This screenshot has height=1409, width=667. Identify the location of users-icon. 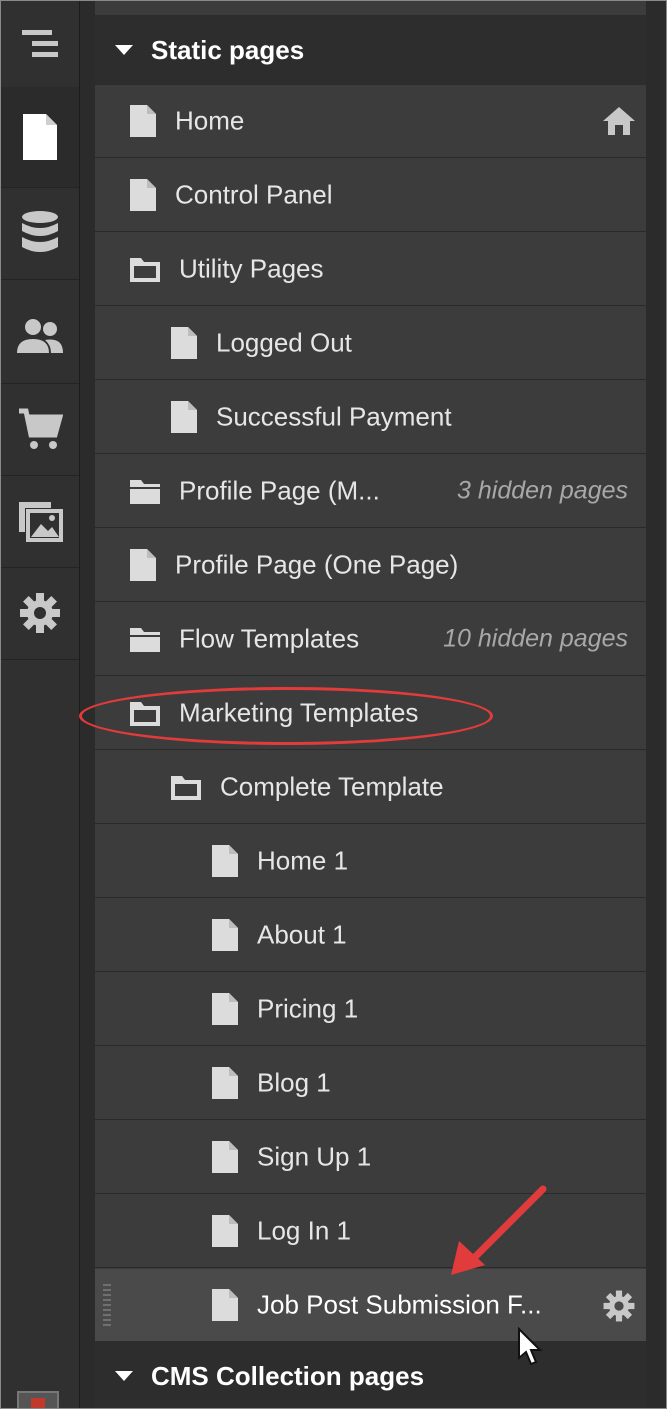
(40, 336).